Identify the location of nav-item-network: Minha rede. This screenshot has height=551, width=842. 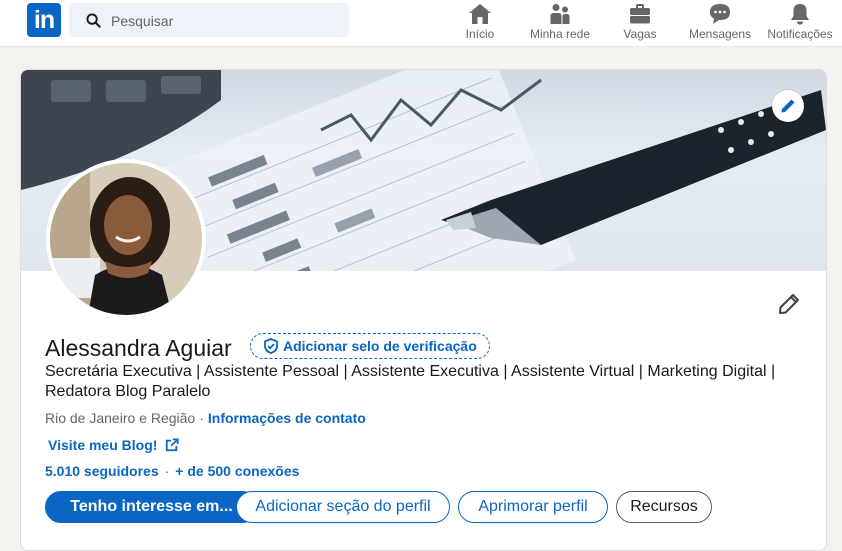
(560, 23).